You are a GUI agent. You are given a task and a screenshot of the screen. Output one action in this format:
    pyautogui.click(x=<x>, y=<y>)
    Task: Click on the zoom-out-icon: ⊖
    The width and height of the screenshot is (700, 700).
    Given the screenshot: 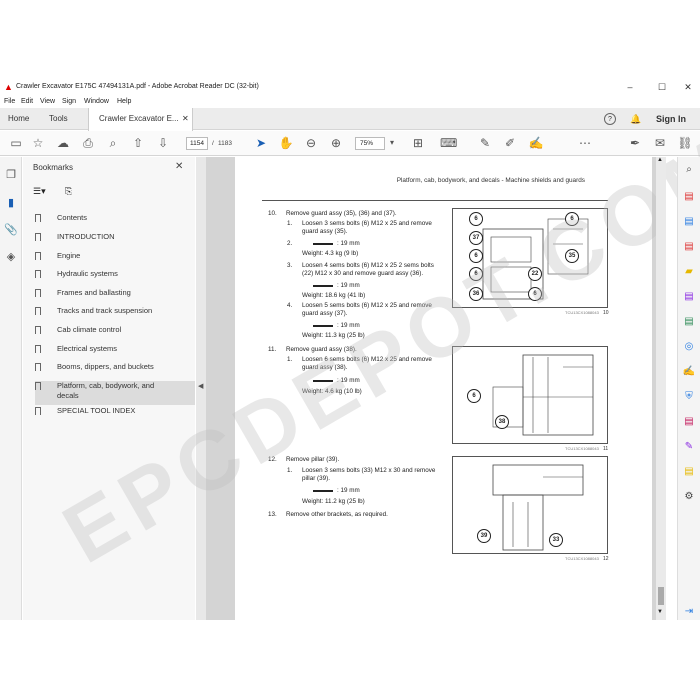 What is the action you would take?
    pyautogui.click(x=311, y=143)
    